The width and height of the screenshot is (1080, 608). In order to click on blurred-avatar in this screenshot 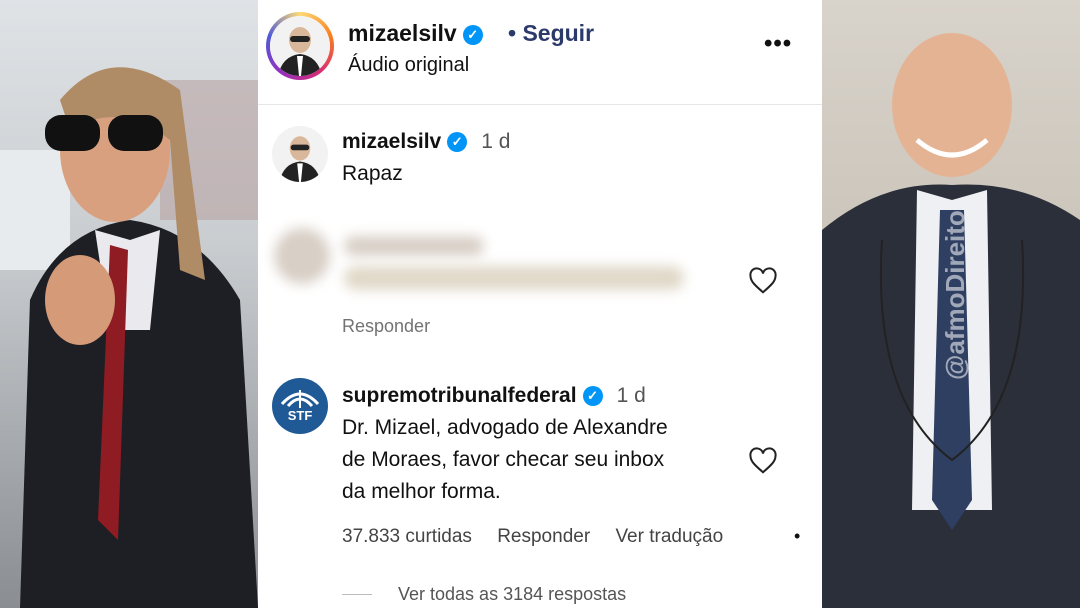, I will do `click(302, 256)`.